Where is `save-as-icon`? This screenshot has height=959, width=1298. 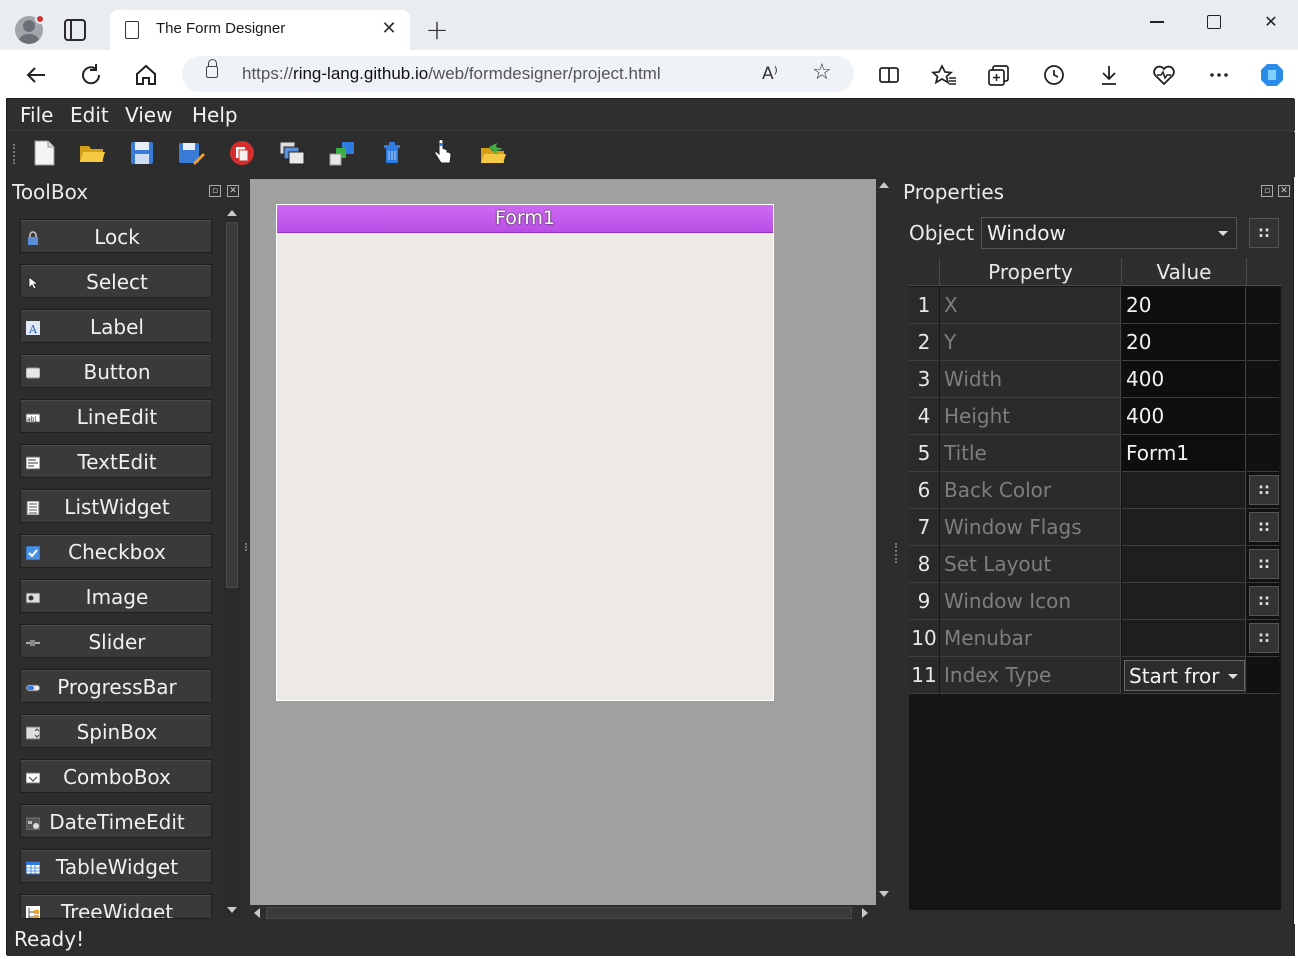
save-as-icon is located at coordinates (191, 153).